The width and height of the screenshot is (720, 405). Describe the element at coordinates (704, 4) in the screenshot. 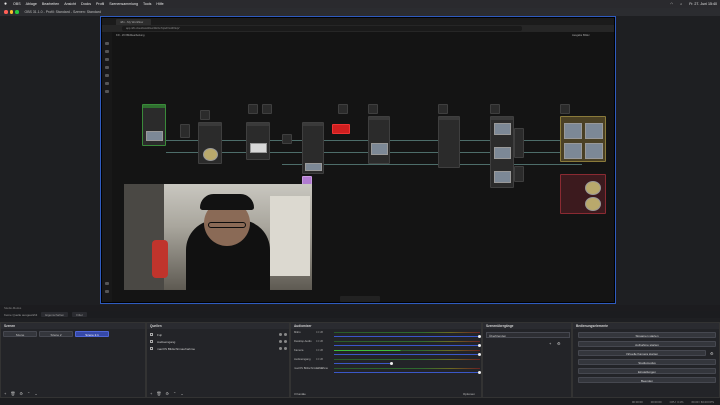

I see `menubar-clock: Fr. 27. Juni 15:40` at that location.